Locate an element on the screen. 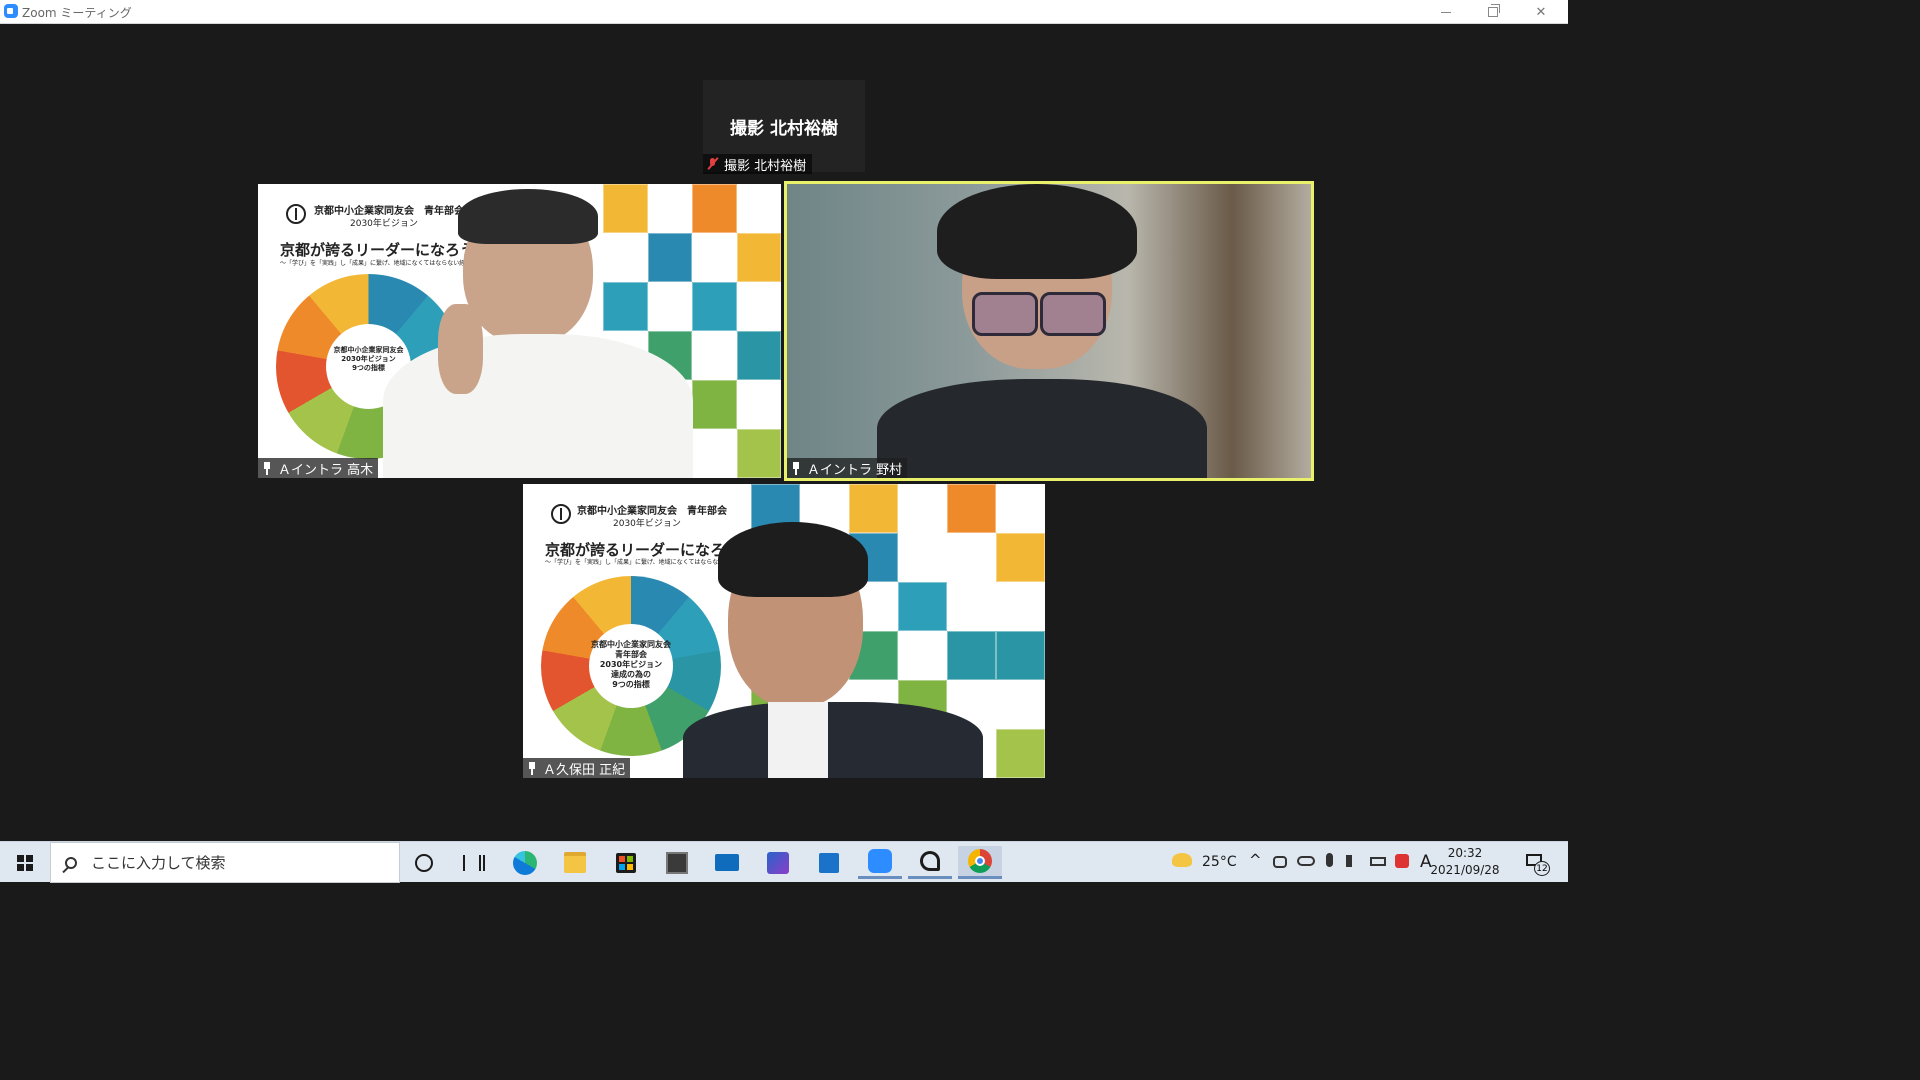 This screenshot has height=1080, width=1920. windows-logo-icon is located at coordinates (25, 862).